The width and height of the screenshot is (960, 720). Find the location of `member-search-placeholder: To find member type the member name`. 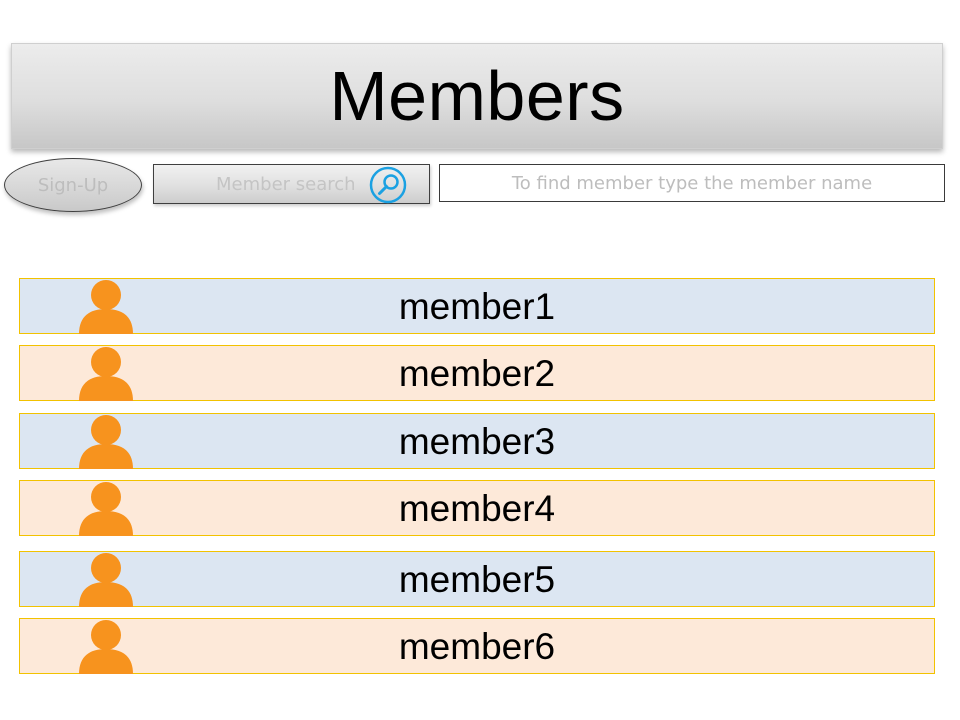

member-search-placeholder: To find member type the member name is located at coordinates (692, 183).